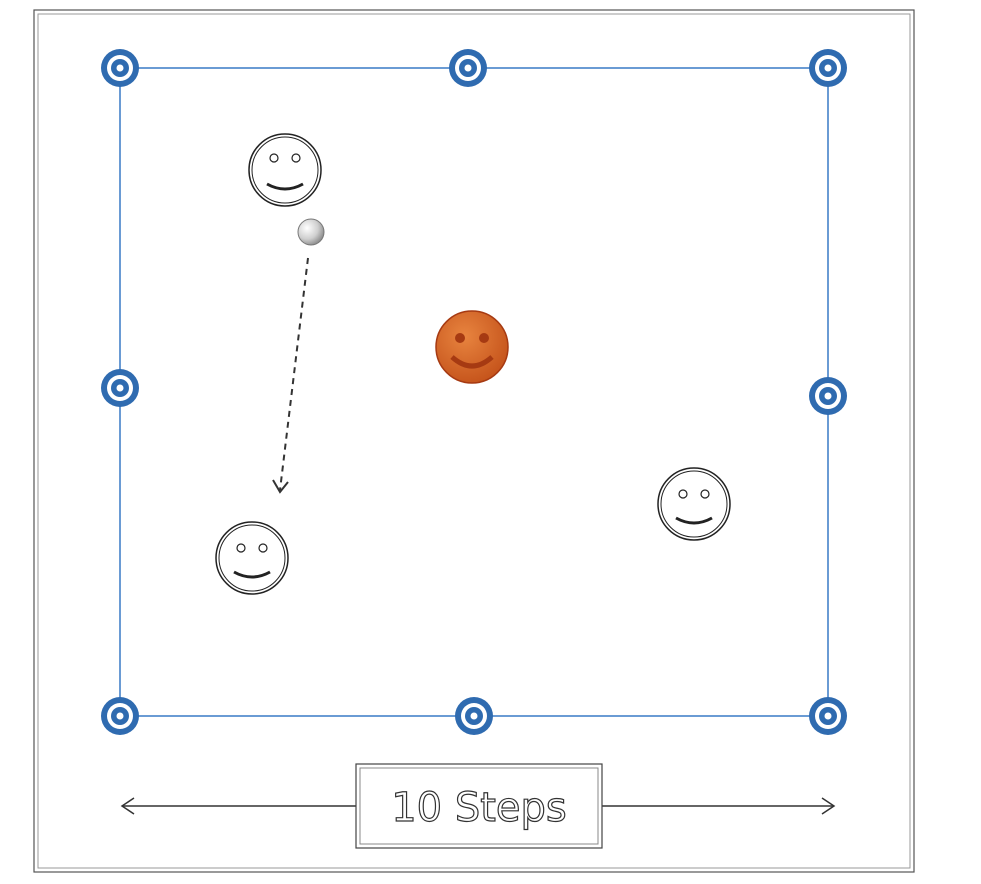 This screenshot has width=981, height=884. What do you see at coordinates (468, 68) in the screenshot?
I see `handle-top-middle-icon` at bounding box center [468, 68].